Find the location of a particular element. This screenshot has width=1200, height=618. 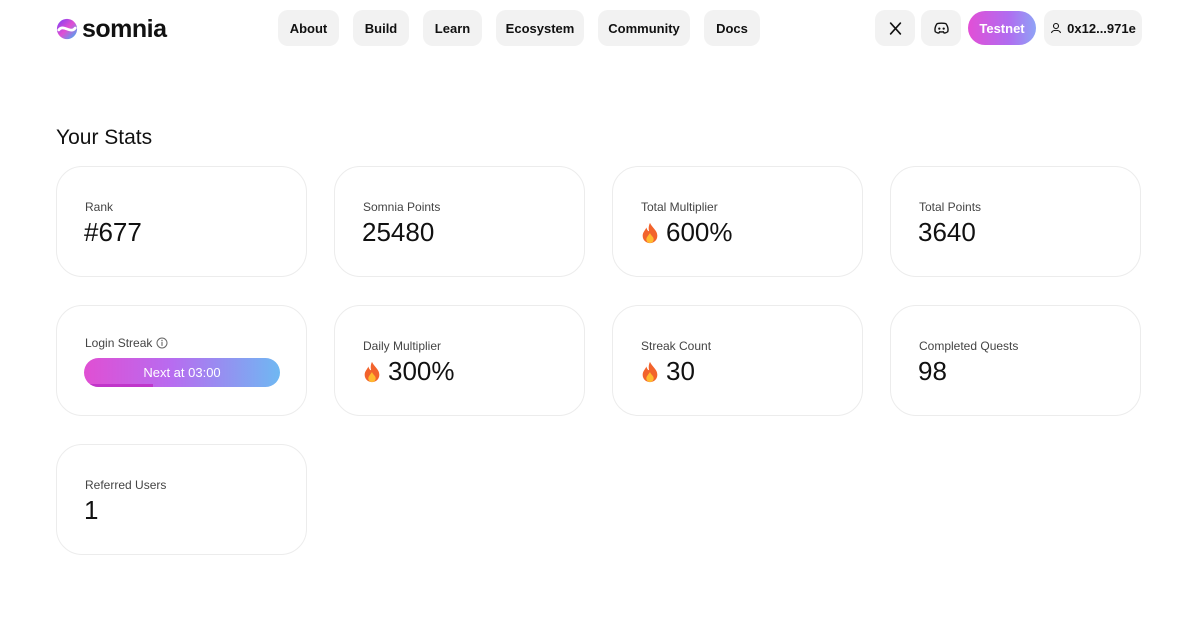

nav-community: Community is located at coordinates (644, 28).